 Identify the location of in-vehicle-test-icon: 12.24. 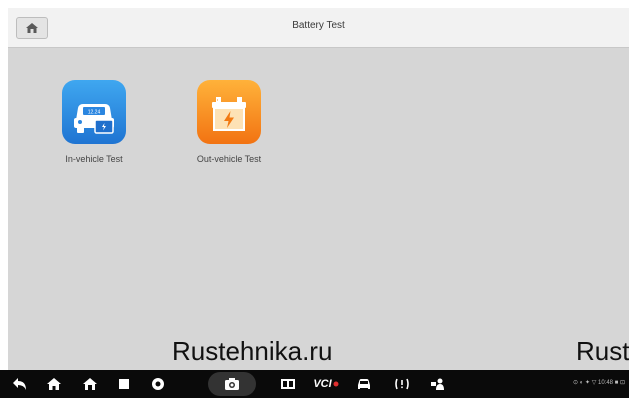
(94, 112).